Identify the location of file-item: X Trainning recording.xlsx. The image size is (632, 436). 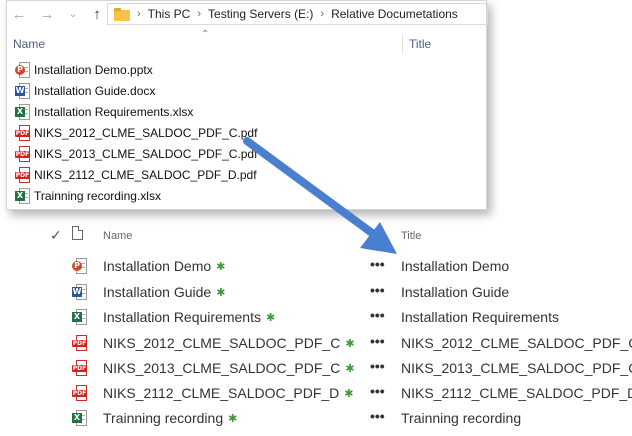
(136, 195).